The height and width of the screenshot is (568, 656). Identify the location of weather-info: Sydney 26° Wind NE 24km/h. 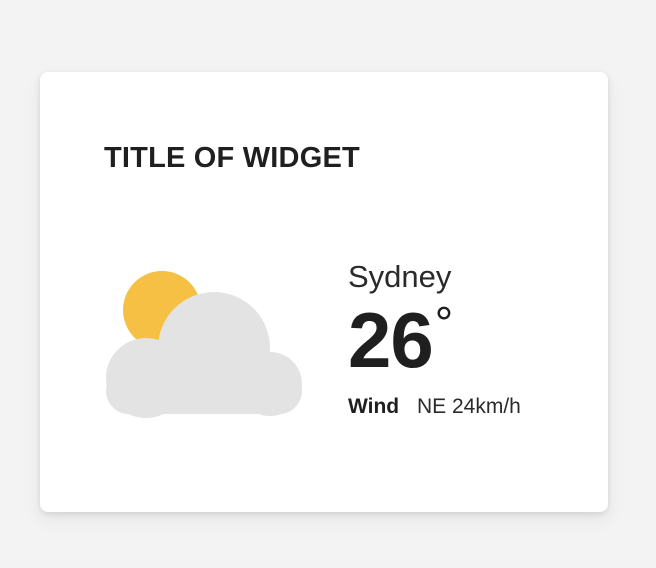
(468, 339).